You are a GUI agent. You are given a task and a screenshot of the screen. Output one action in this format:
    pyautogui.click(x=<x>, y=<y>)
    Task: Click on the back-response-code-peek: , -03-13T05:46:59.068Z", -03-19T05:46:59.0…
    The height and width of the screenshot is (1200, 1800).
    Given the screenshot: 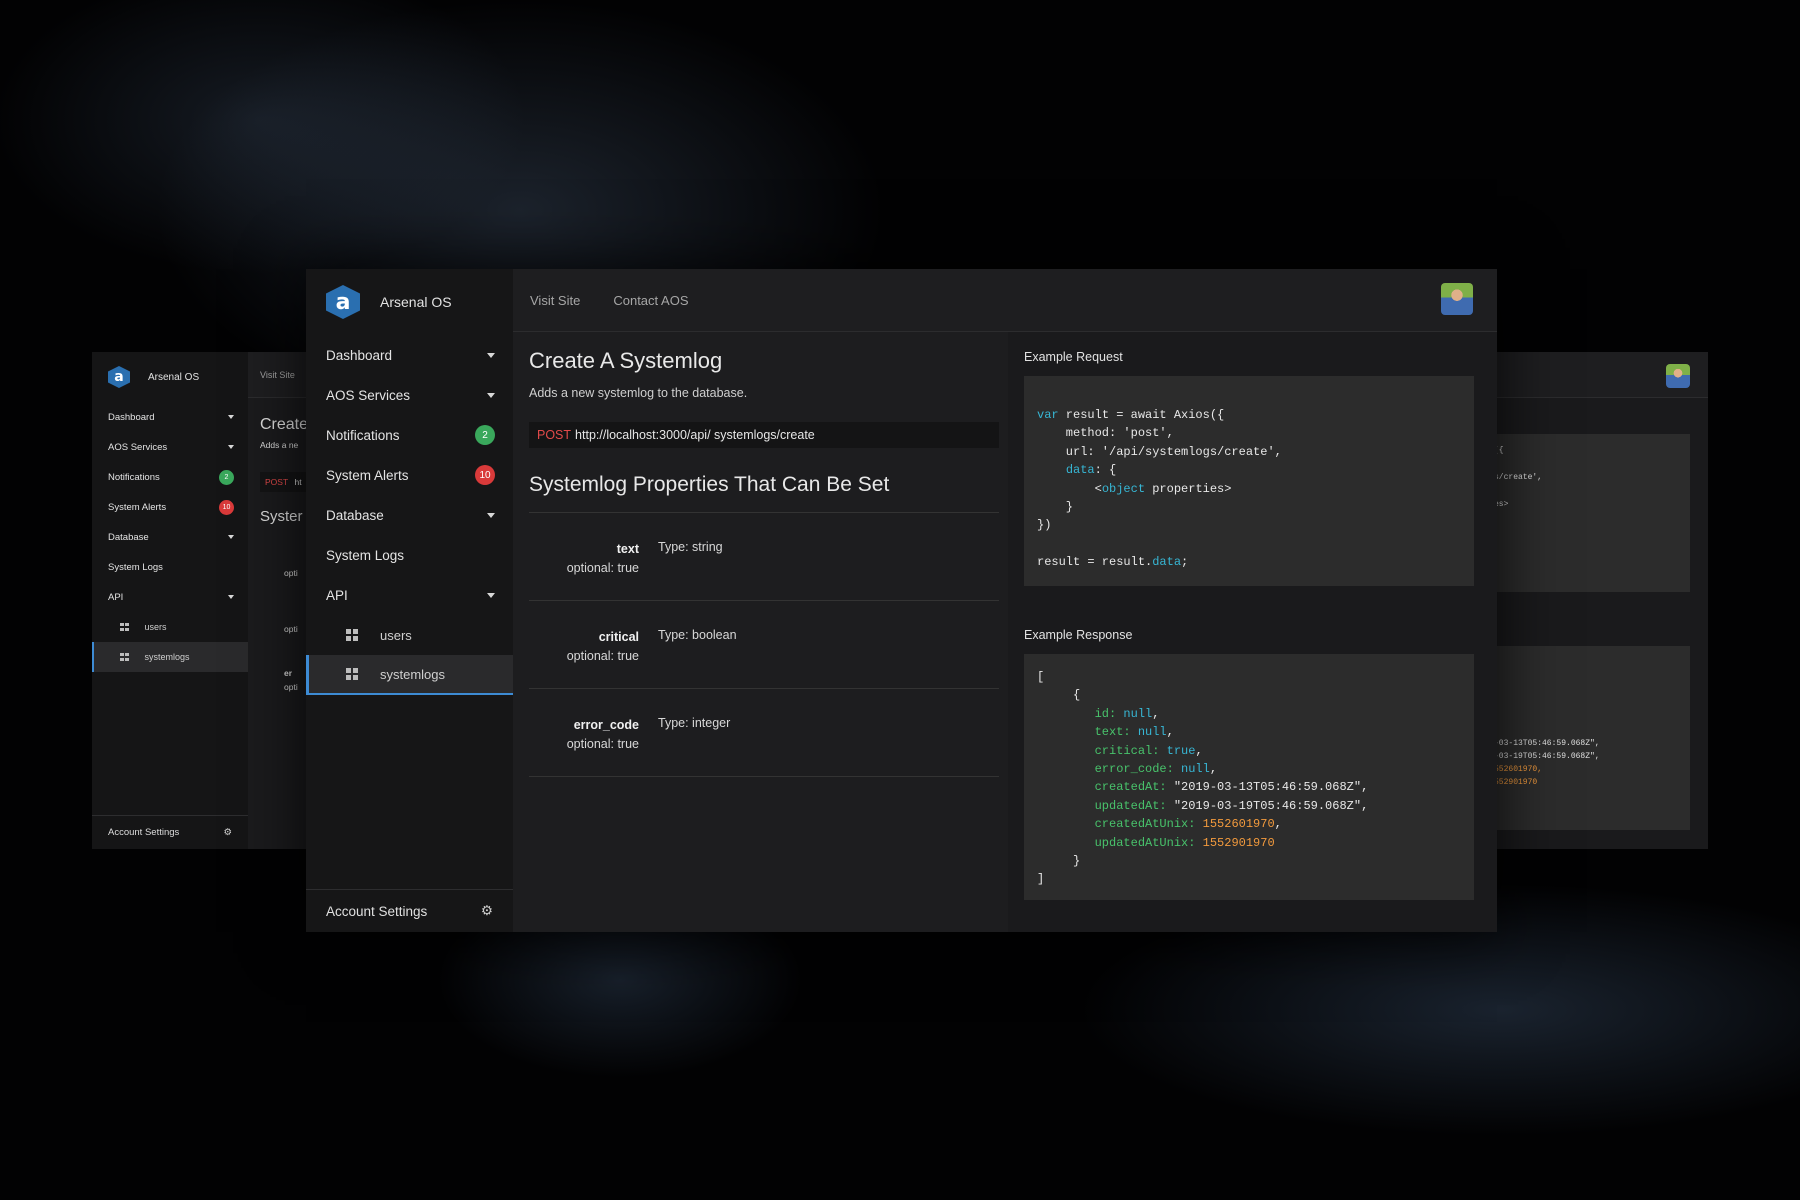 What is the action you would take?
    pyautogui.click(x=1589, y=738)
    